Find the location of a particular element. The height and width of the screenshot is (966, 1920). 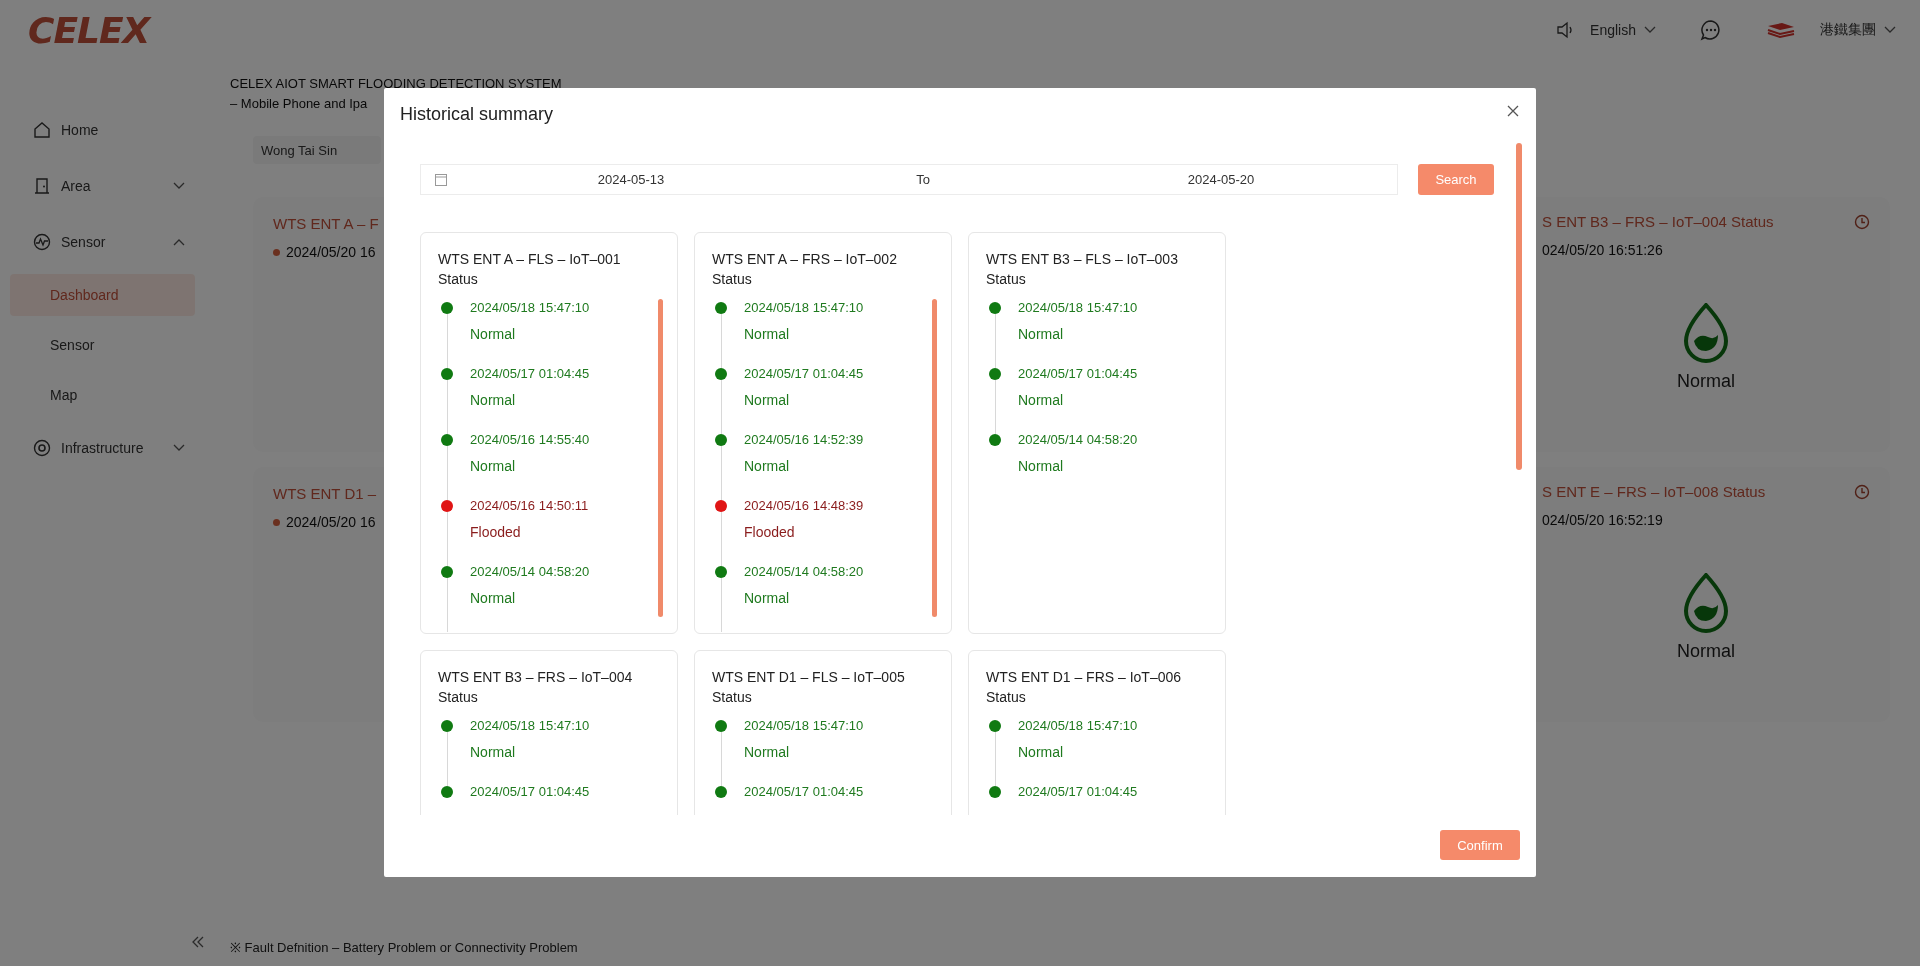

event-time: 2024/05/16 14:55:40 is located at coordinates (530, 440).